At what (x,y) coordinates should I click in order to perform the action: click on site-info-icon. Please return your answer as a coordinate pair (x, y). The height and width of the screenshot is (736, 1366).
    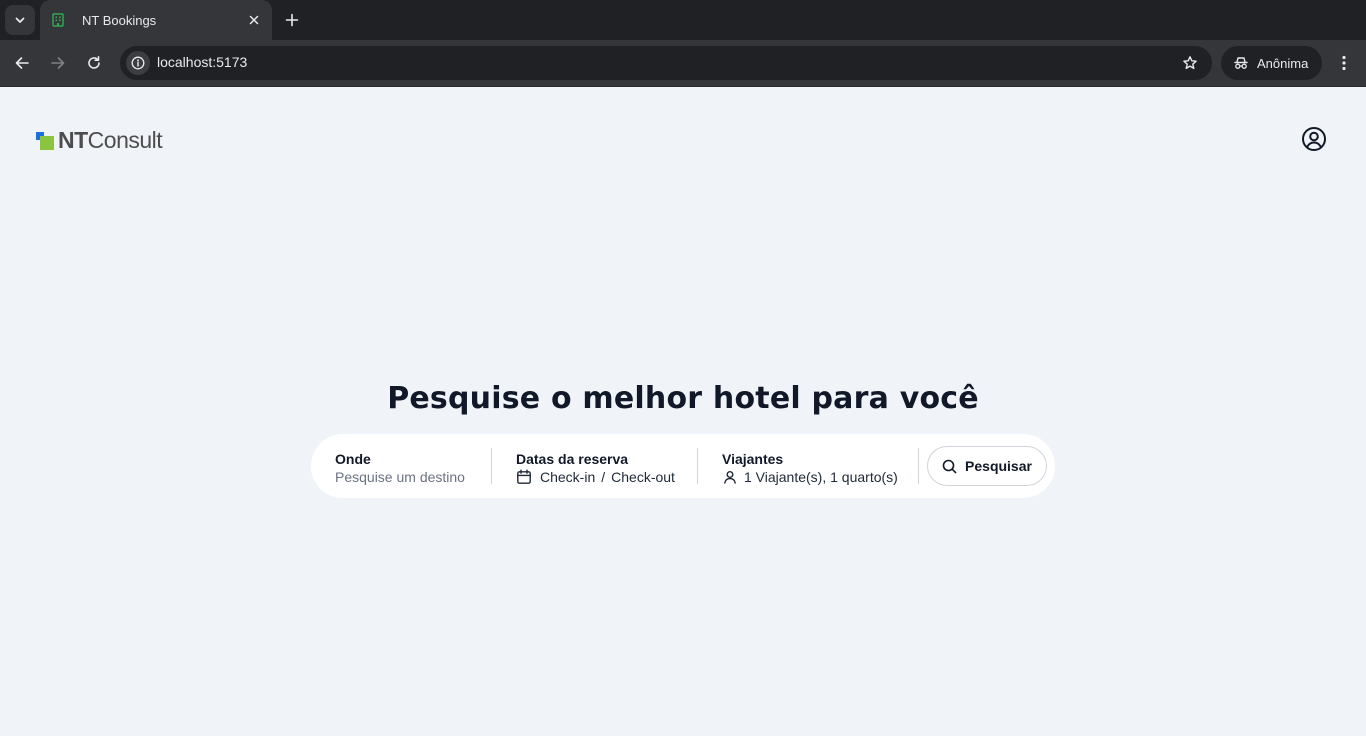
    Looking at the image, I should click on (138, 63).